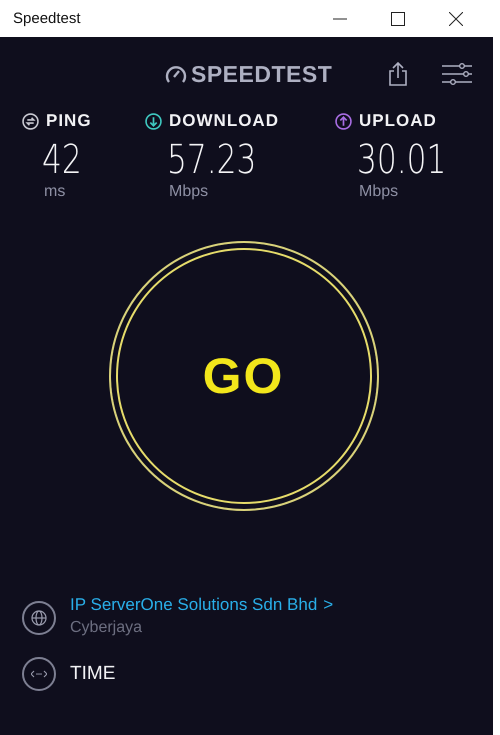  I want to click on speedtest-logo: SPEEDTEST, so click(261, 74).